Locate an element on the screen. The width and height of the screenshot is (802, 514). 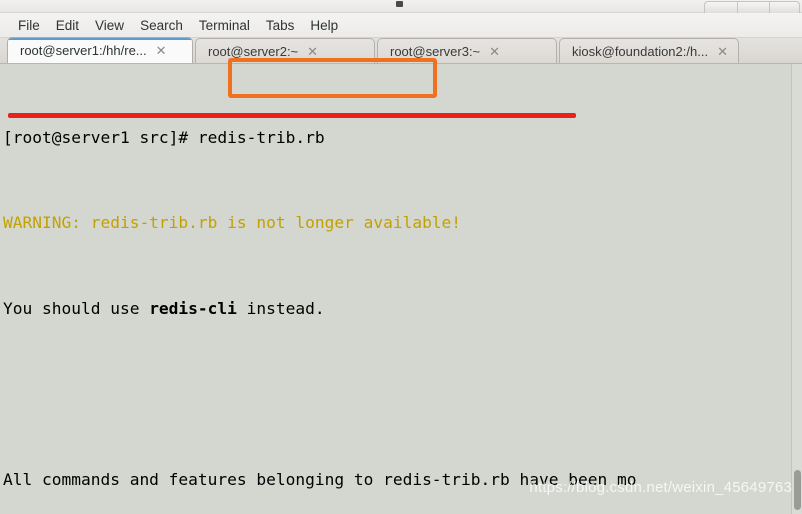
menu-edit: Edit is located at coordinates (67, 25).